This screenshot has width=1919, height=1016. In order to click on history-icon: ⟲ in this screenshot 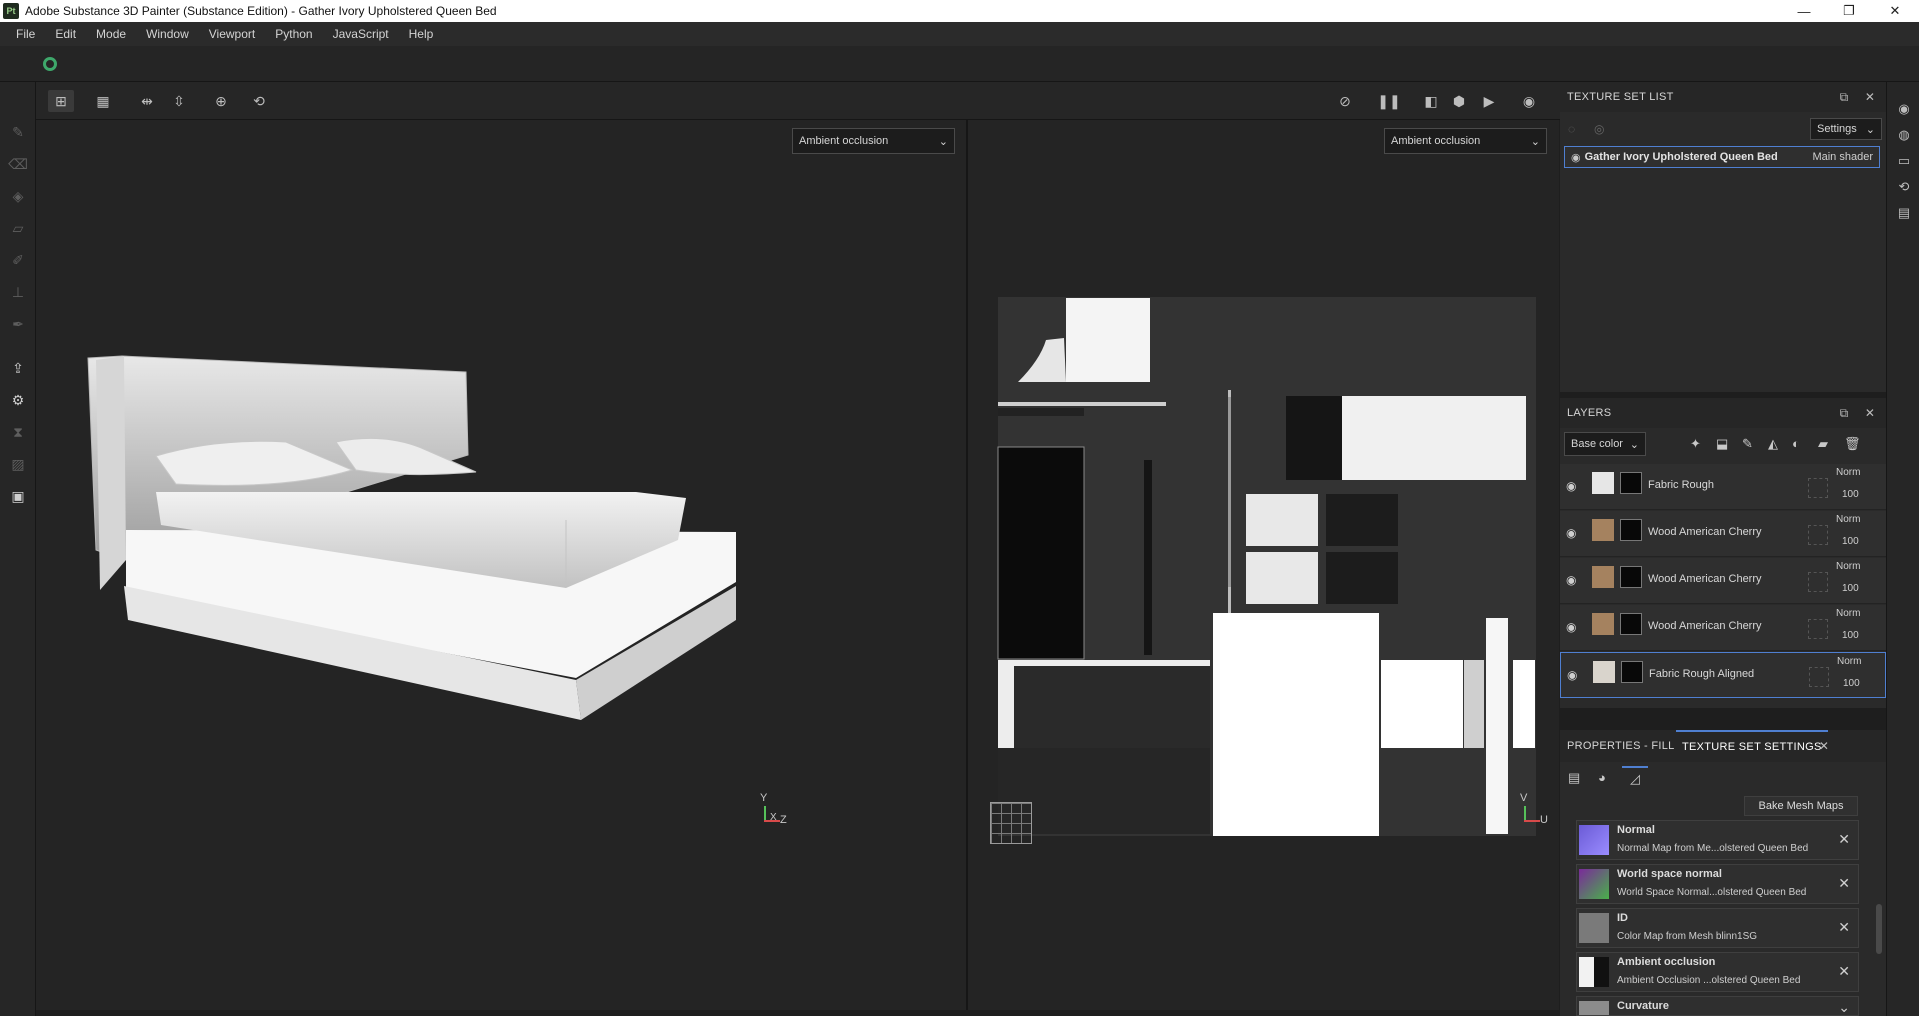, I will do `click(259, 101)`.